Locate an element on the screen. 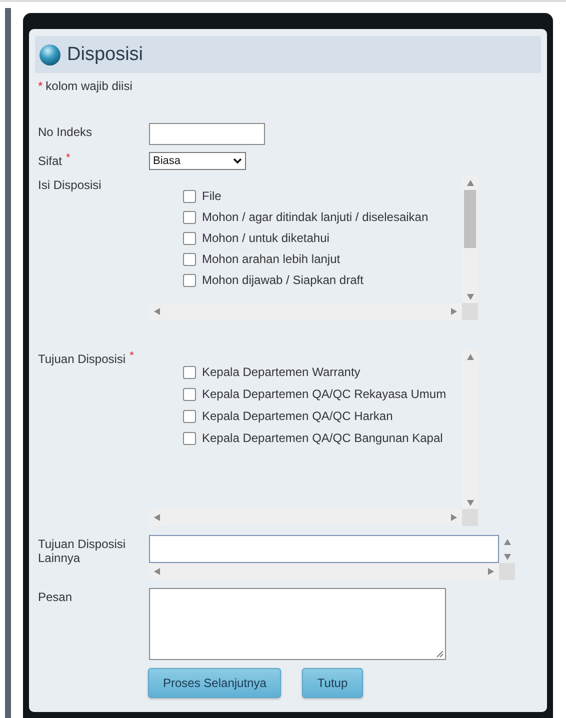 The image size is (566, 718). chevron-down-icon is located at coordinates (237, 161).